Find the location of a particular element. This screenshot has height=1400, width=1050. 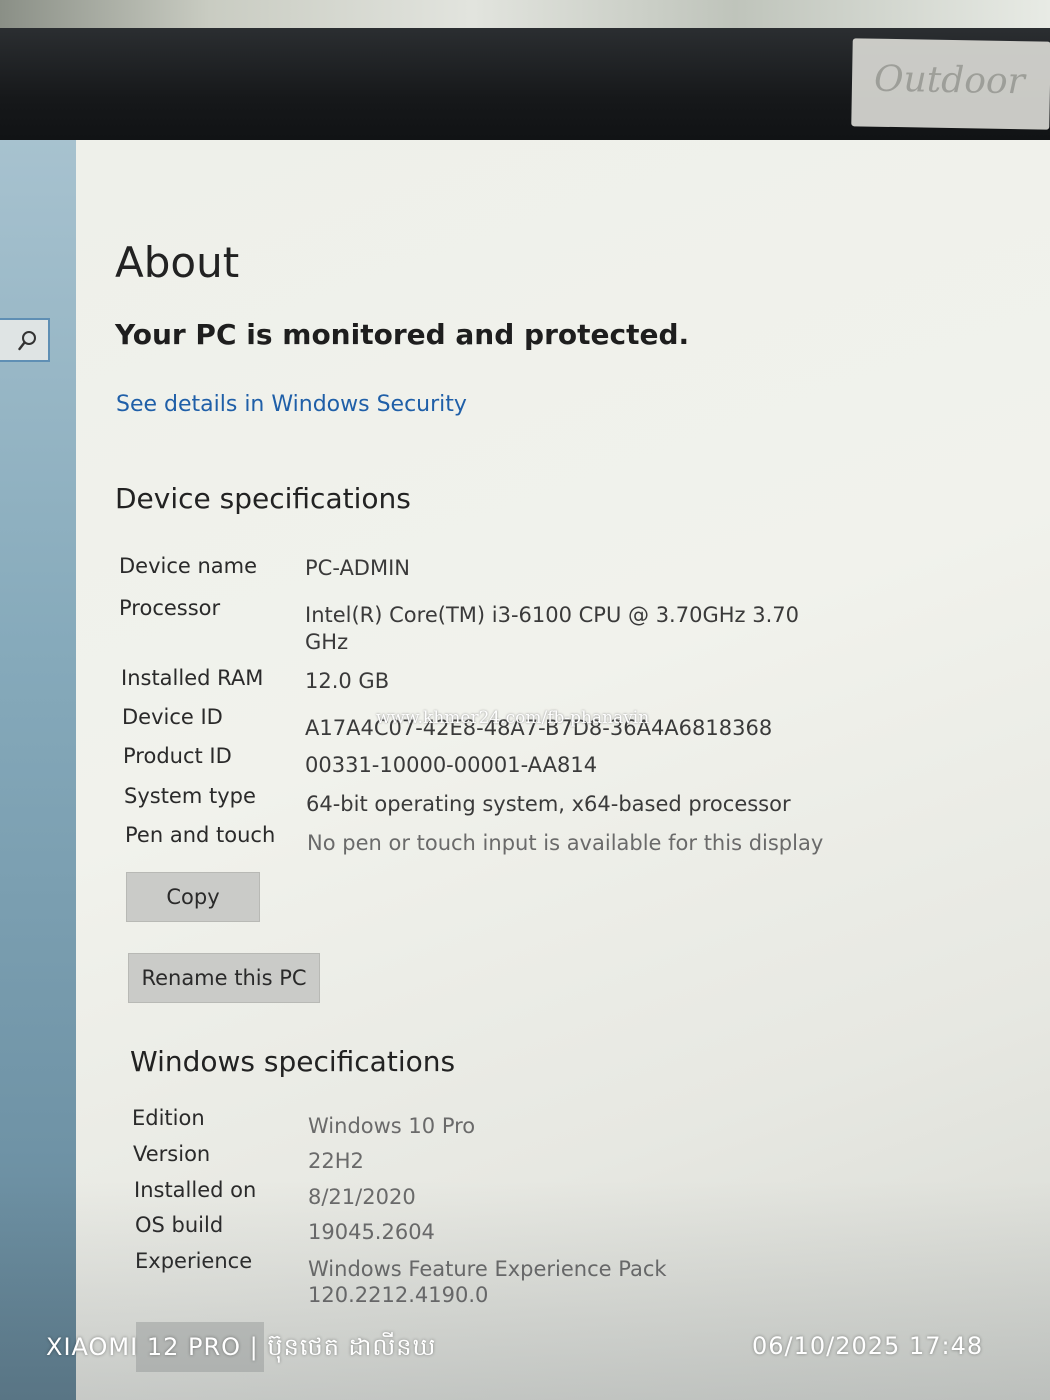

copy-button: Copy is located at coordinates (193, 897).